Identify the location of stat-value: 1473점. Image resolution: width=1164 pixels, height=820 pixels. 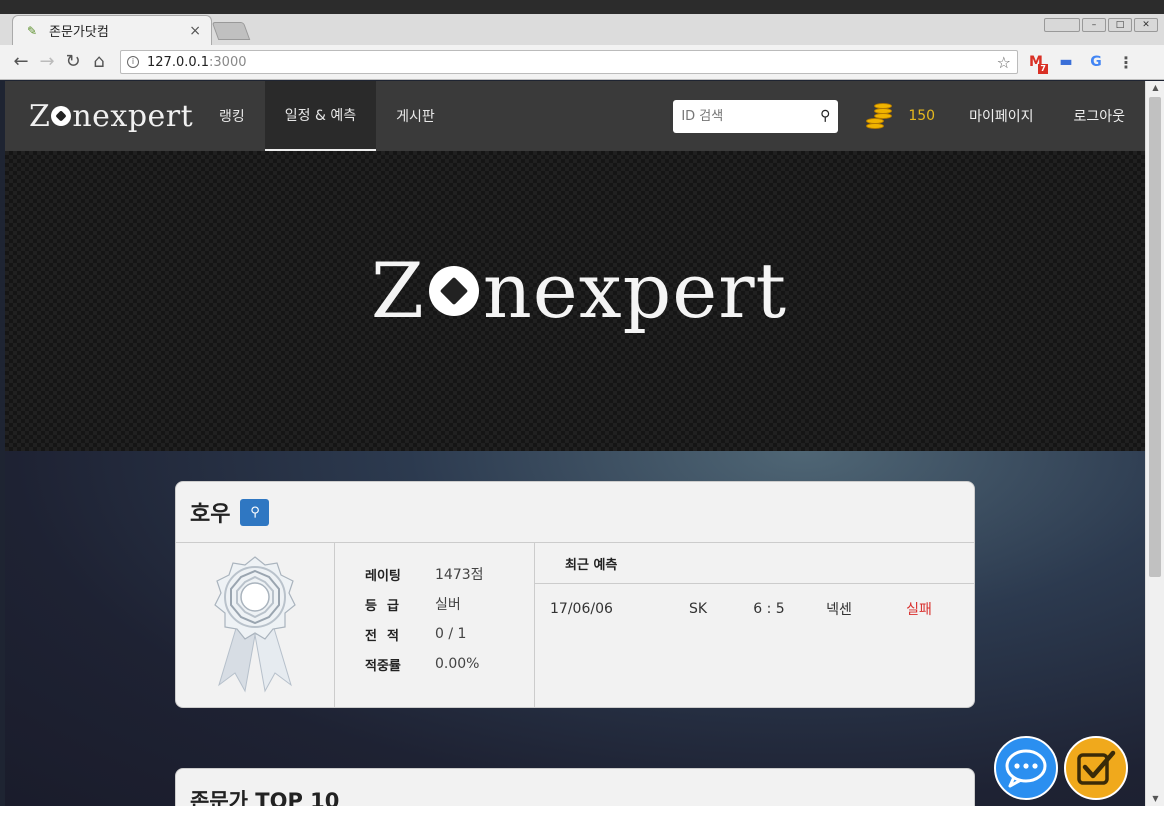
(459, 575).